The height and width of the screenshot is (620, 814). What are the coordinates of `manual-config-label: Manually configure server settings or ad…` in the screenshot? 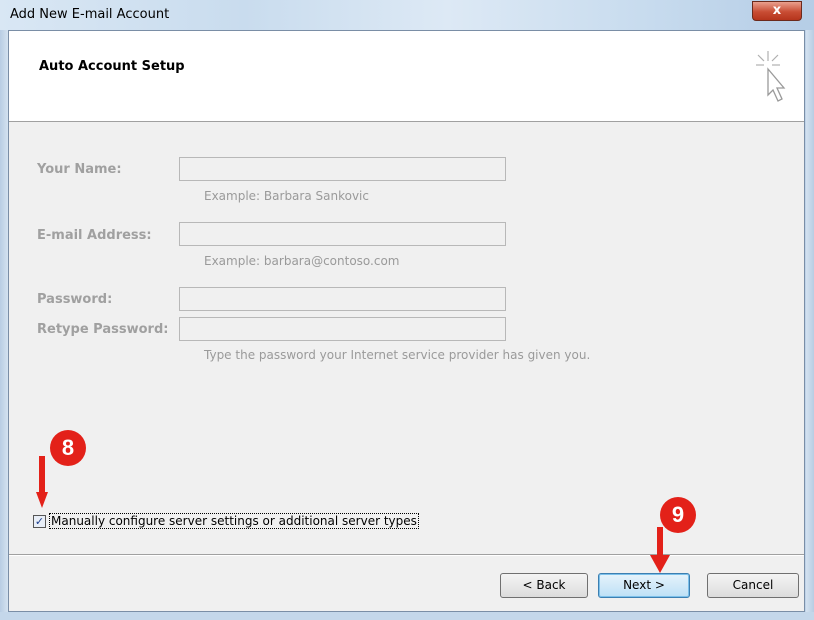 It's located at (234, 521).